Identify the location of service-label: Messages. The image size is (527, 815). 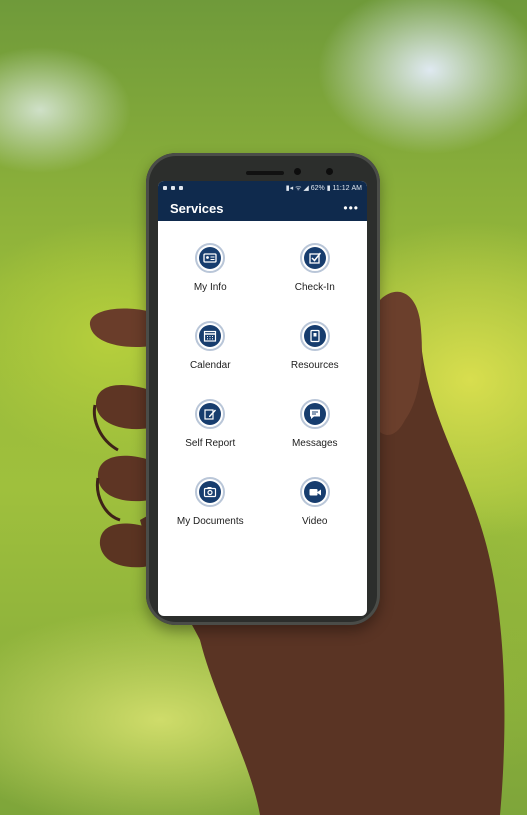
(314, 443).